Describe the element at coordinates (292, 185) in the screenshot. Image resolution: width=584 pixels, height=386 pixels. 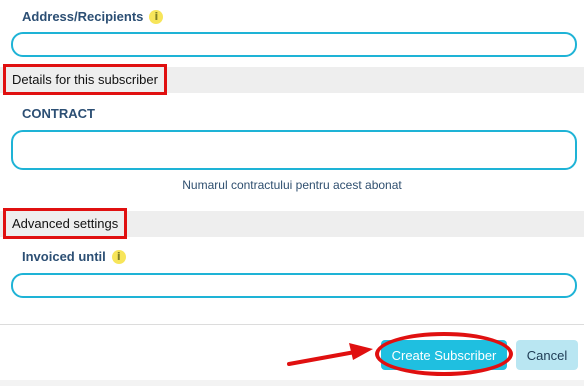
I see `contract-help-text: Numarul contractului pentru acest abonat` at that location.